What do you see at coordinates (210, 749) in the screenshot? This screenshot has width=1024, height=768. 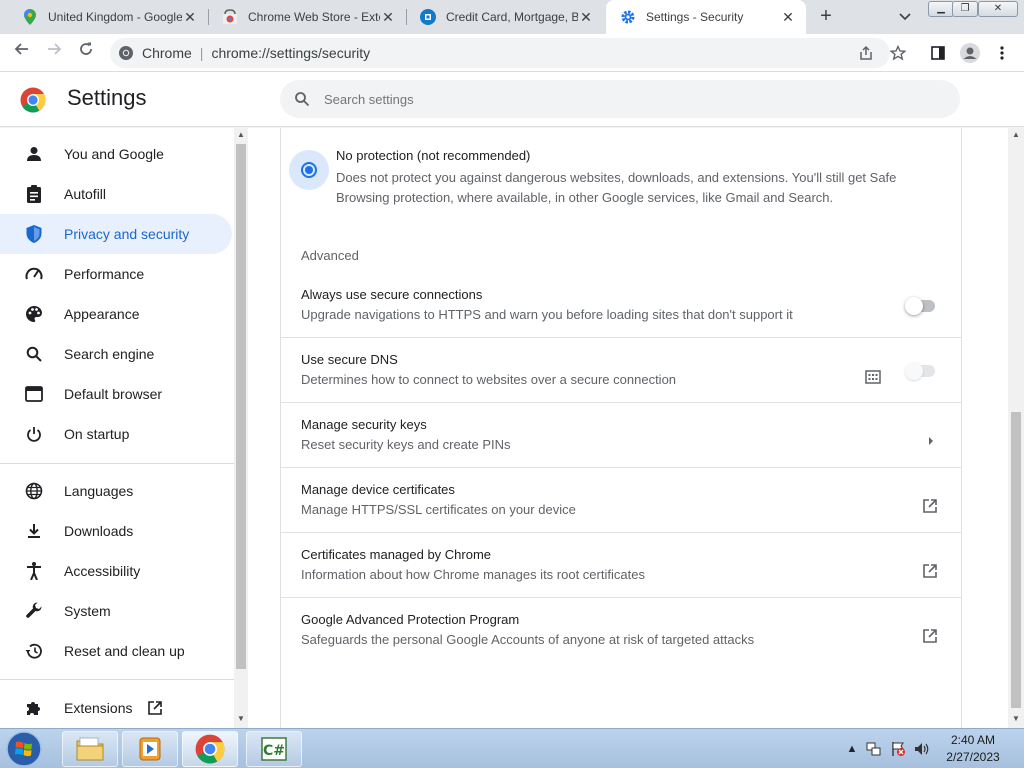 I see `taskbar-chrome-icon` at bounding box center [210, 749].